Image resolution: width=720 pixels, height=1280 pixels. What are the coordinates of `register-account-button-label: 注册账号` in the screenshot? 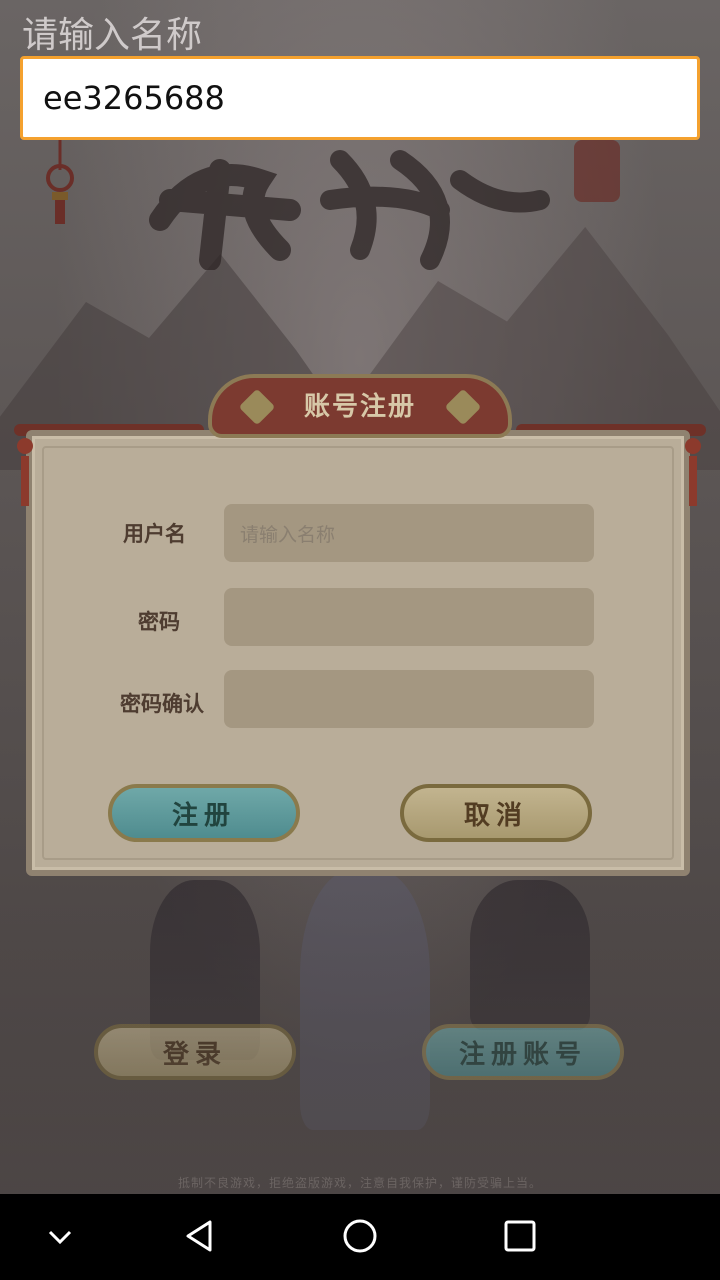 It's located at (522, 1054).